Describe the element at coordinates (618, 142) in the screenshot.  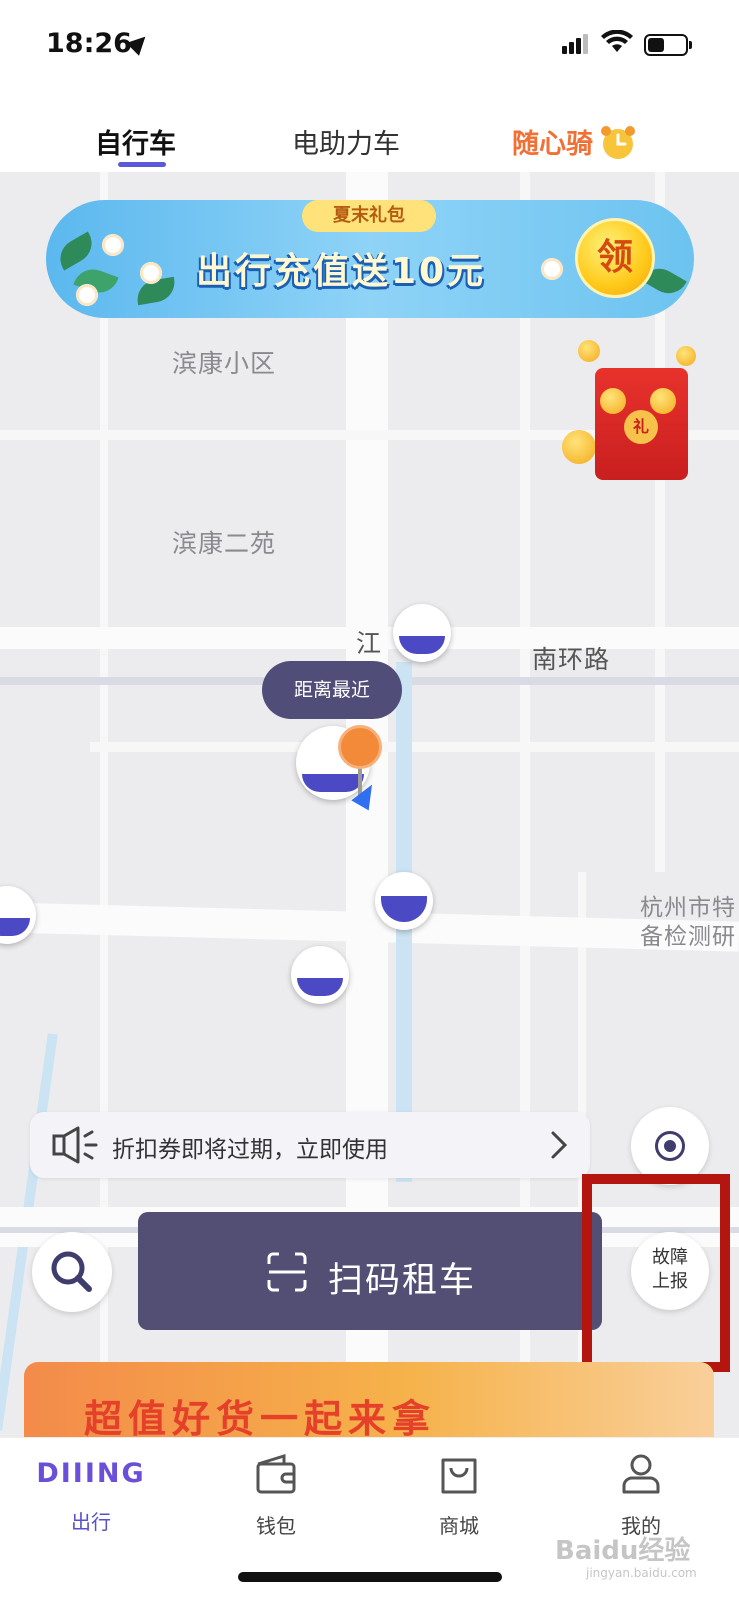
I see `alarm-clock-icon` at that location.